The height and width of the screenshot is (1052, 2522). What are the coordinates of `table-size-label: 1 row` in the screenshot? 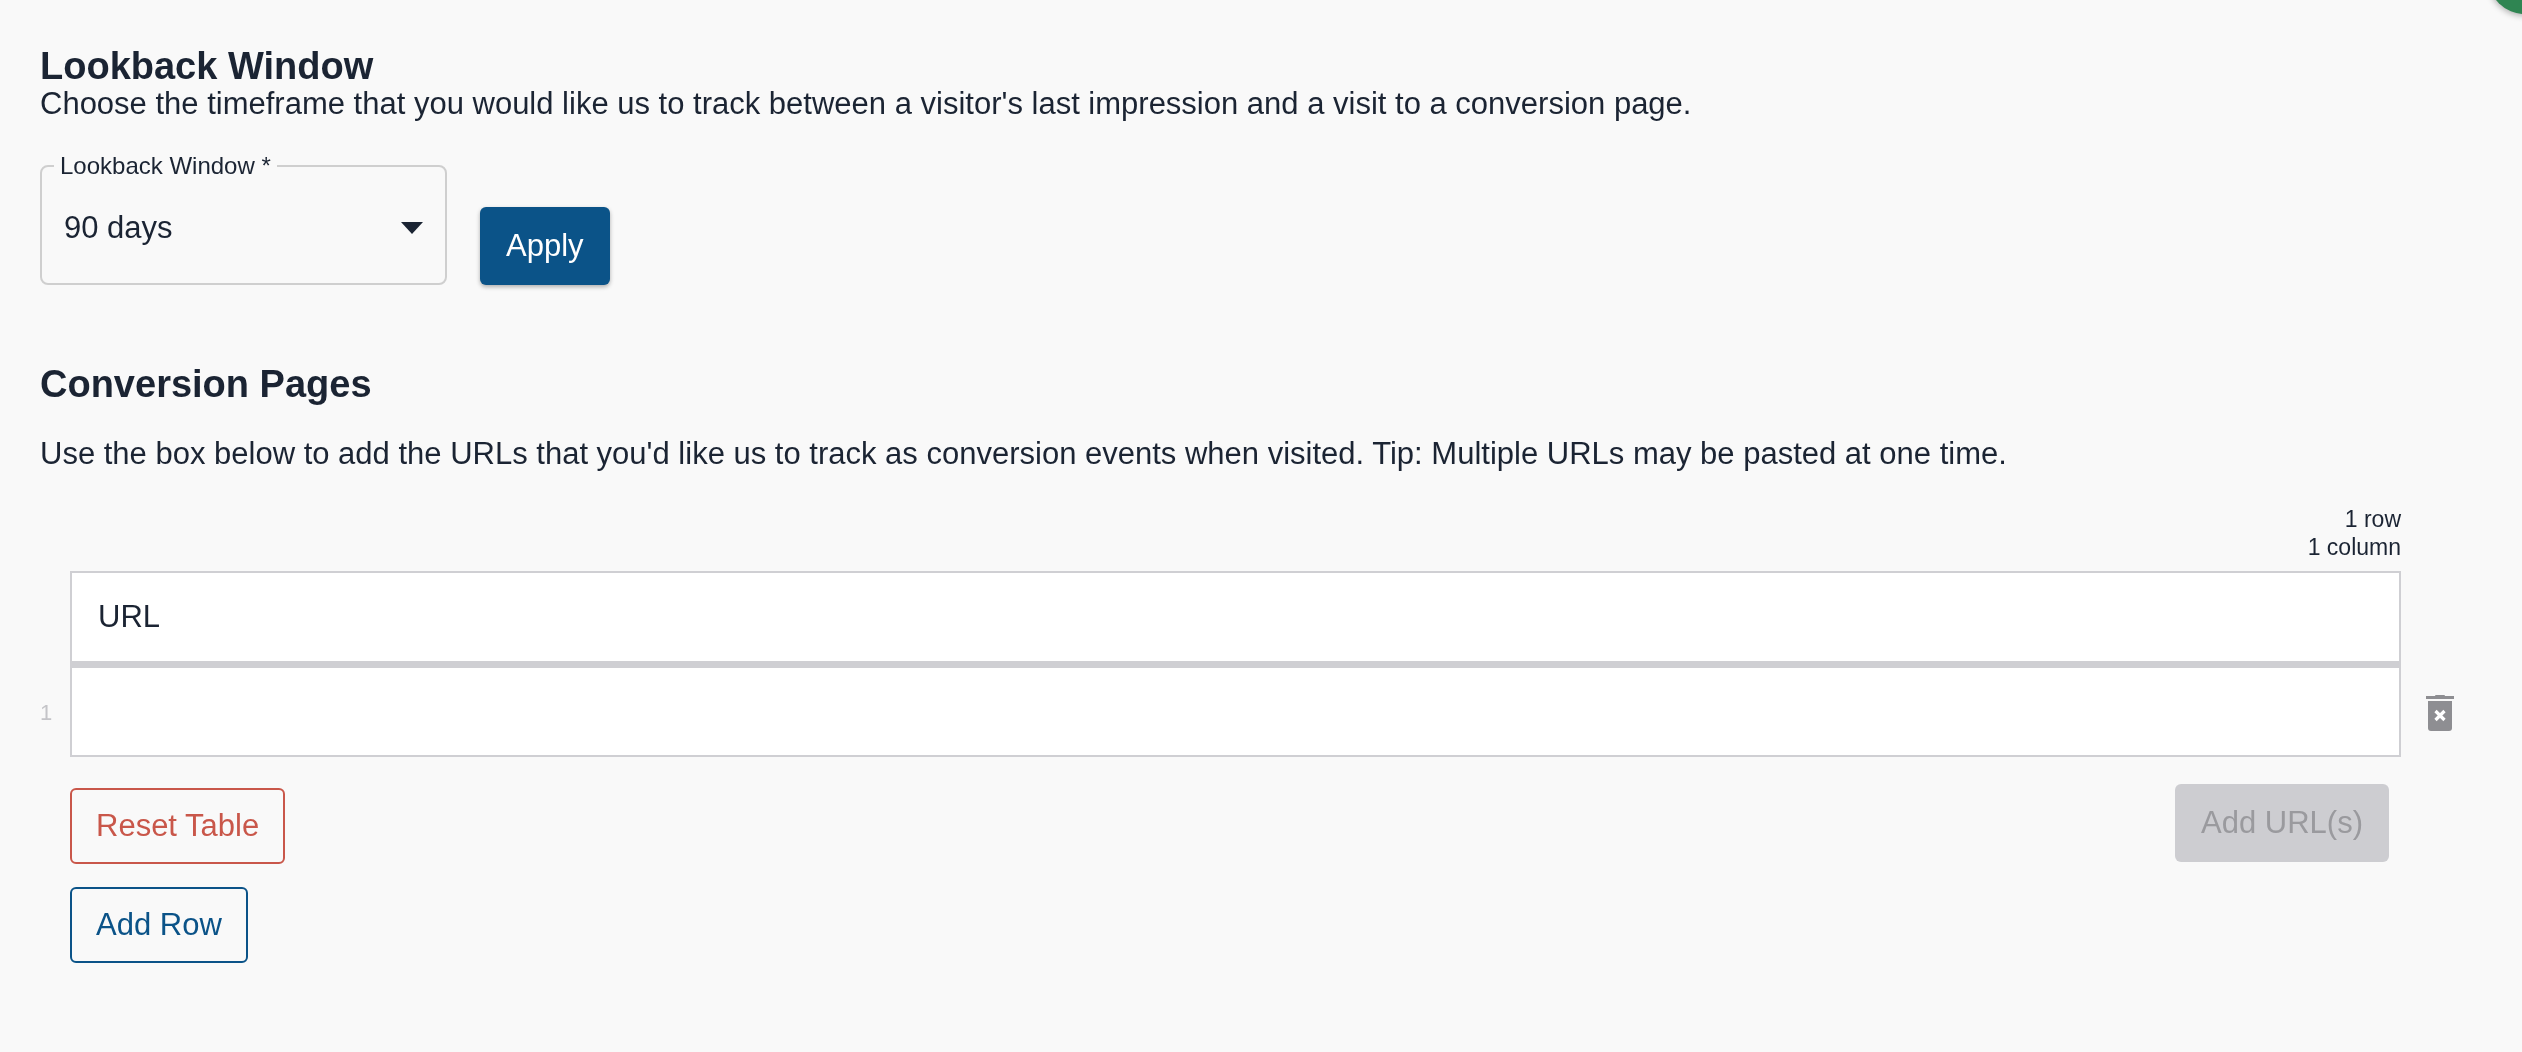 It's located at (2372, 519).